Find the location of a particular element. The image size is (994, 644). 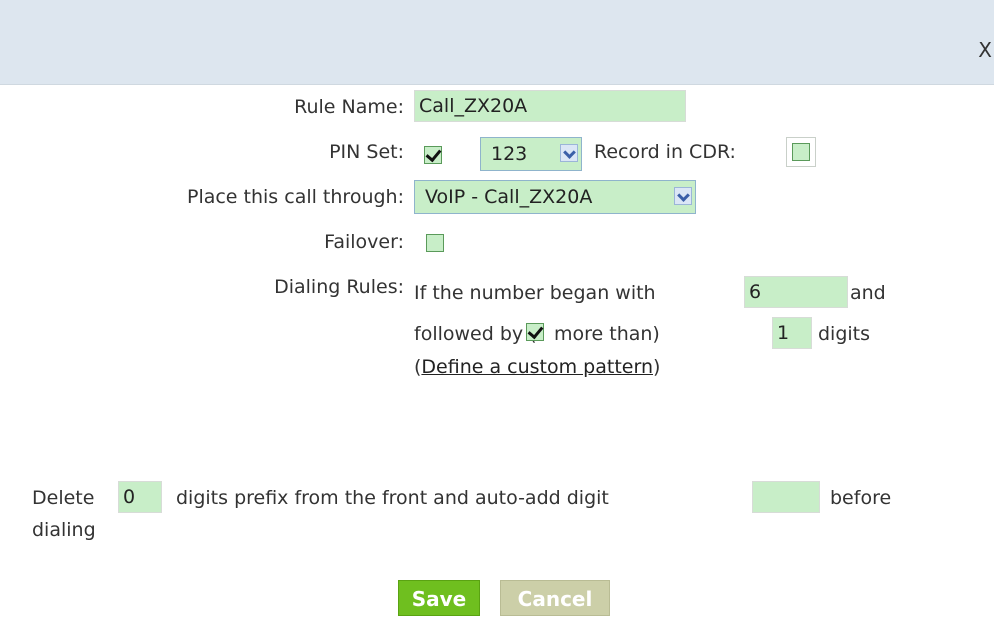

began-with-text: If the number began with is located at coordinates (535, 293).